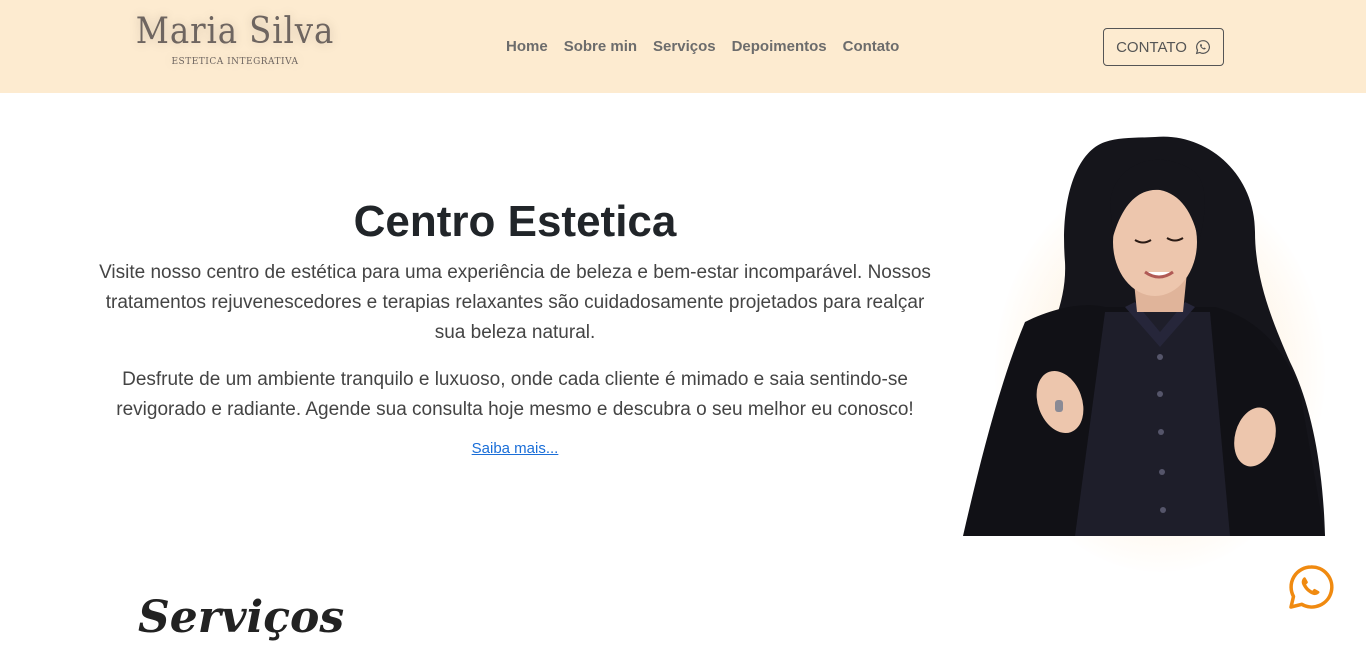  What do you see at coordinates (1203, 47) in the screenshot?
I see `whatsapp-icon` at bounding box center [1203, 47].